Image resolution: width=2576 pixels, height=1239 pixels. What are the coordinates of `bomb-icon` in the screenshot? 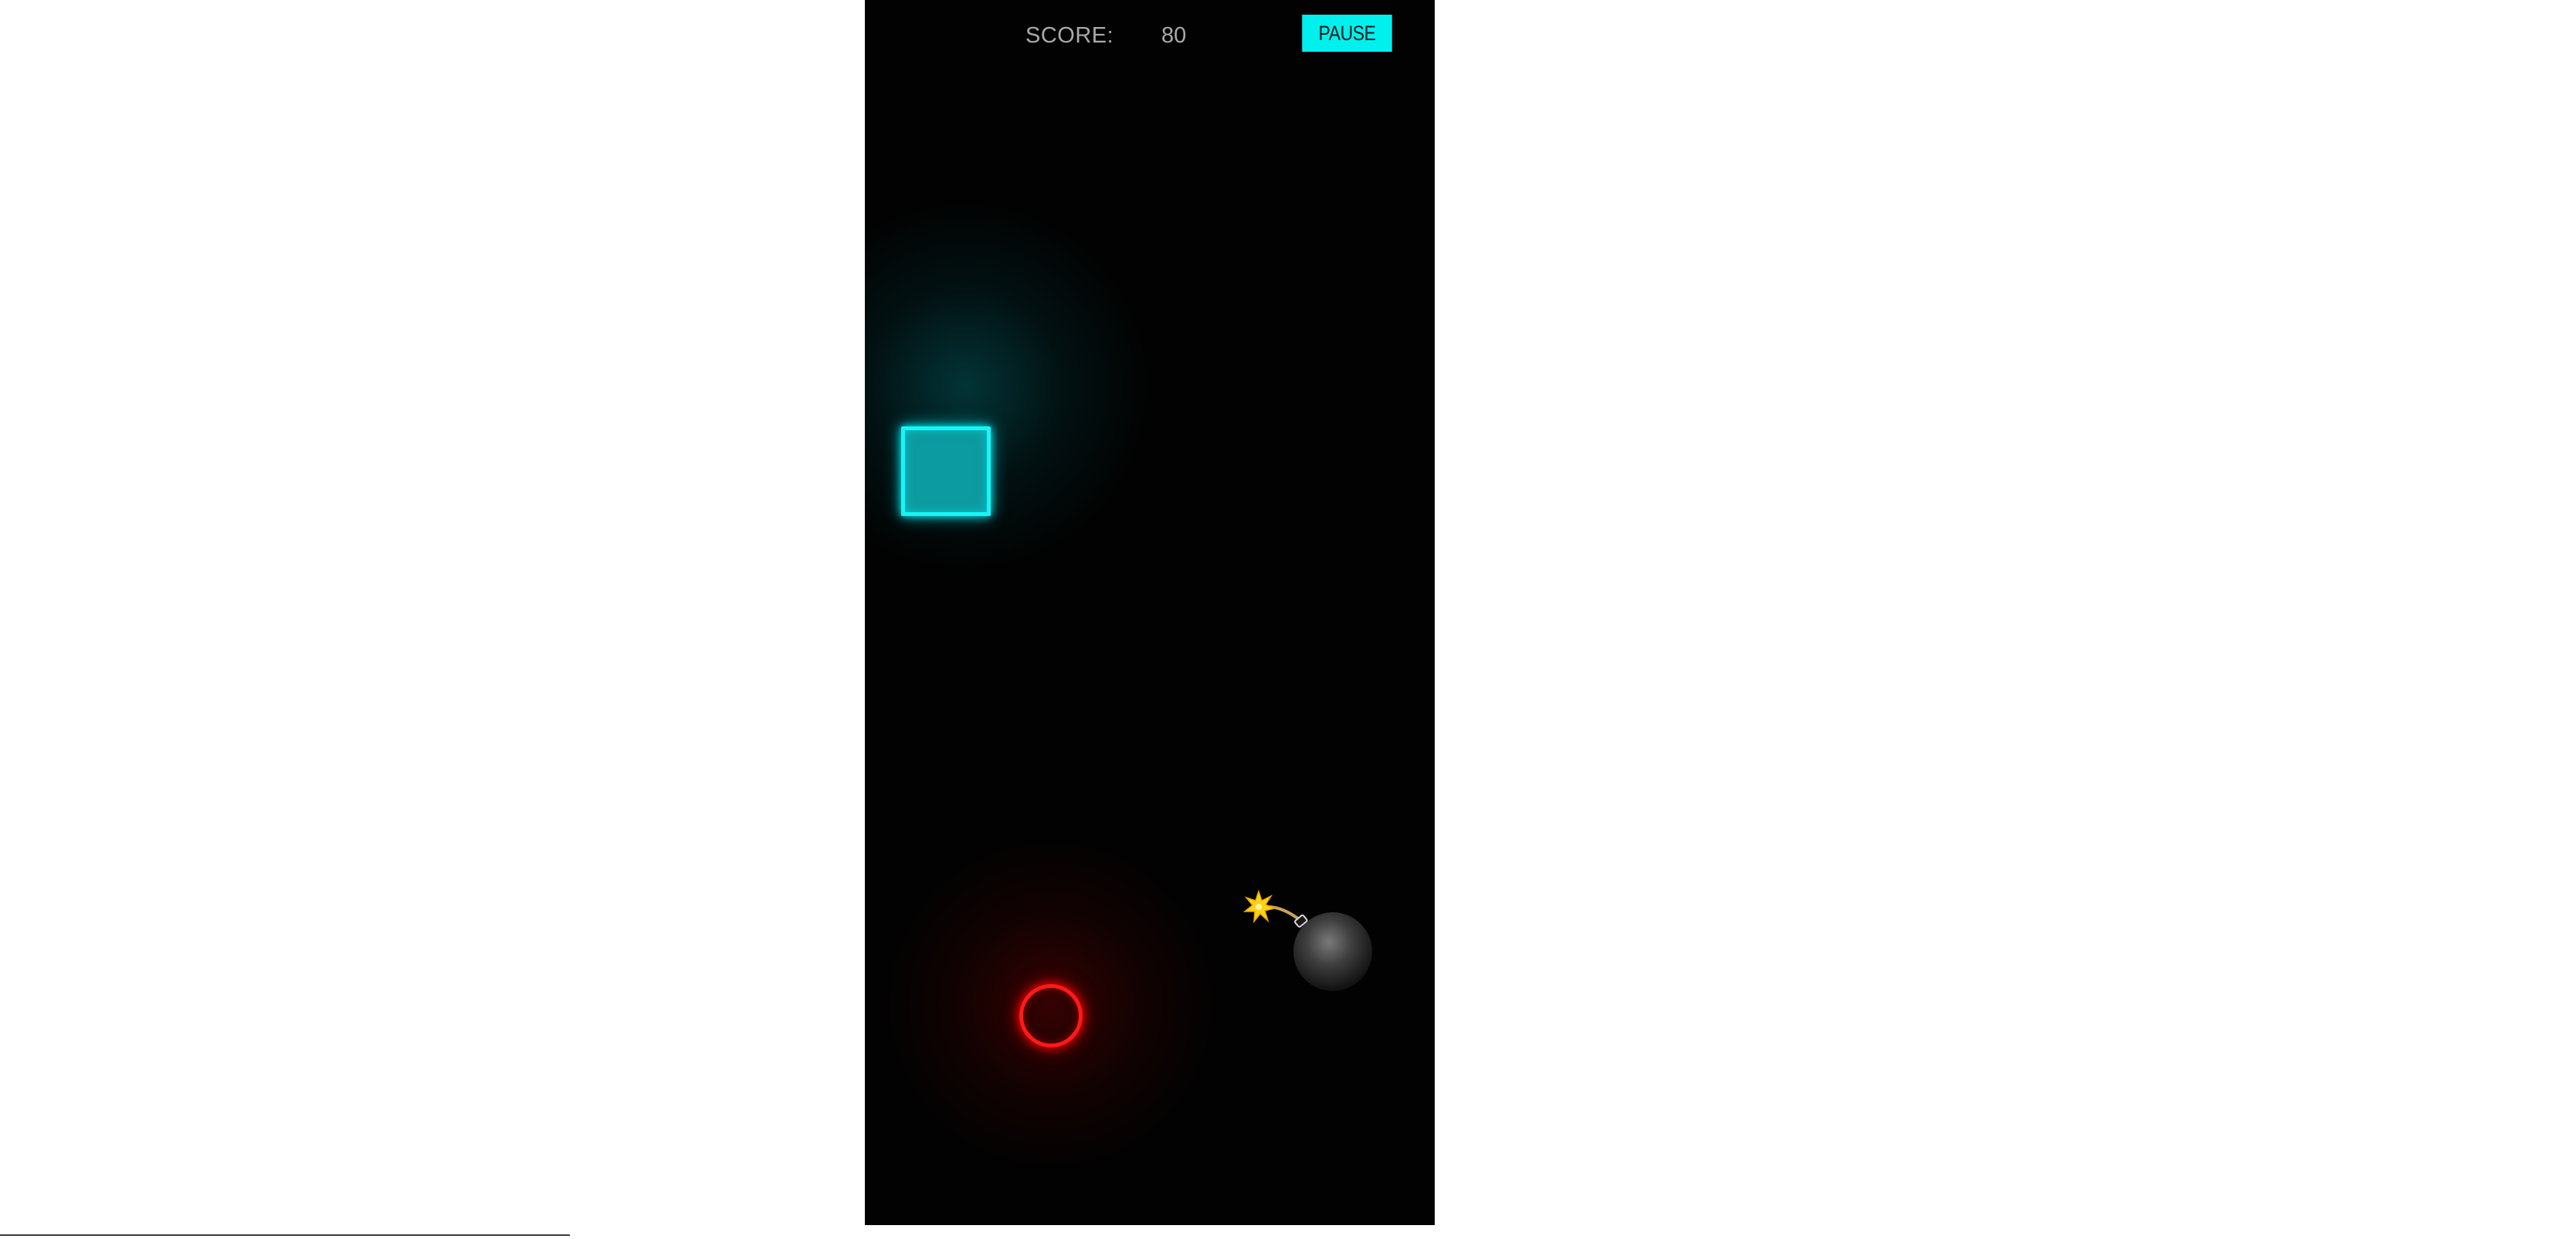 It's located at (1307, 942).